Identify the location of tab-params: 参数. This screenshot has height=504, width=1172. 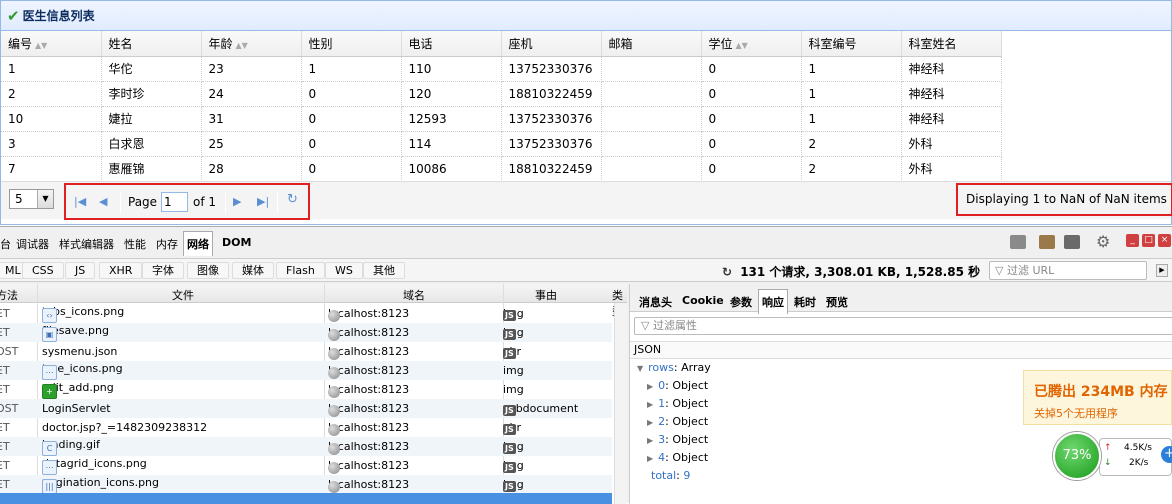
(741, 302).